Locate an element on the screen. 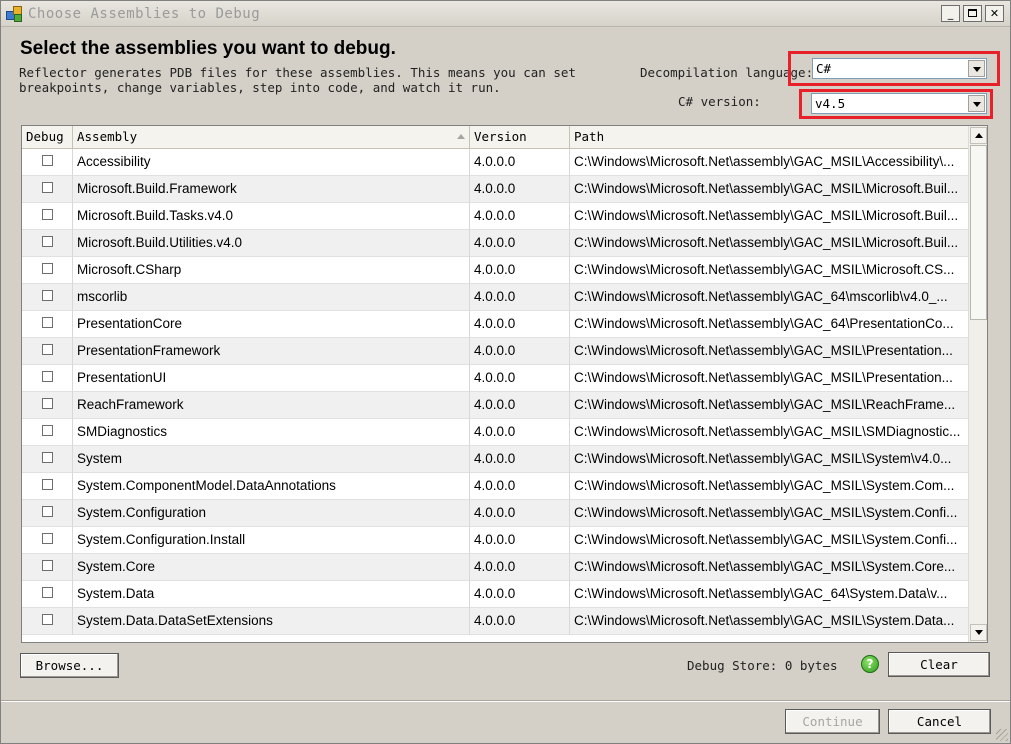 This screenshot has width=1011, height=744. column-header-assembly: Assembly is located at coordinates (271, 137).